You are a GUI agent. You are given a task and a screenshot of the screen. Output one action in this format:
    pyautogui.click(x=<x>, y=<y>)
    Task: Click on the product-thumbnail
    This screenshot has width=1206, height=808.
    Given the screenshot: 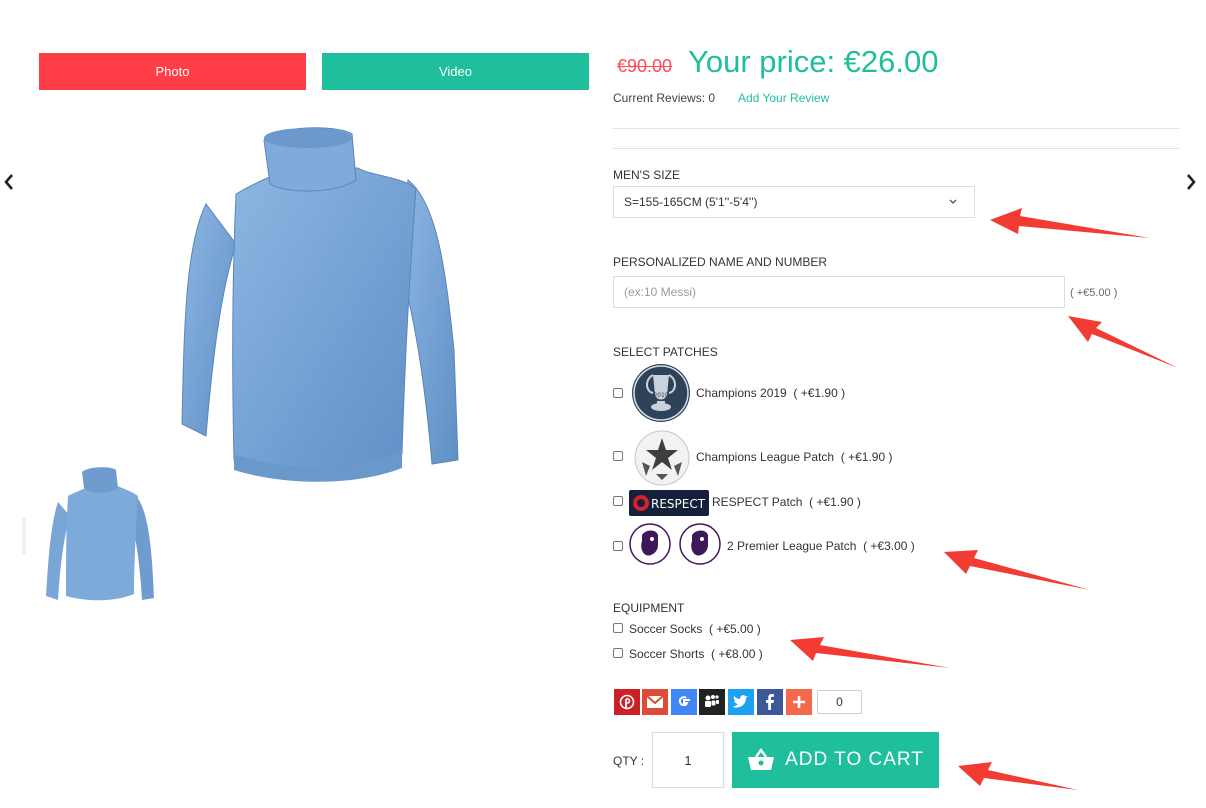 What is the action you would take?
    pyautogui.click(x=100, y=536)
    